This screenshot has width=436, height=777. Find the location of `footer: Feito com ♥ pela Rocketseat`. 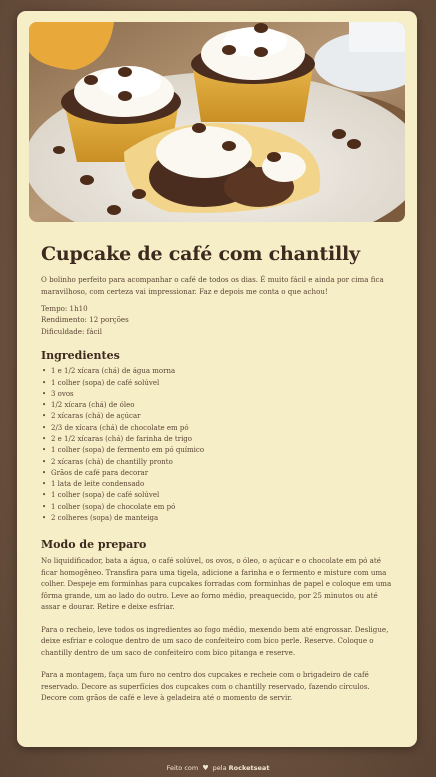

footer: Feito com ♥ pela Rocketseat is located at coordinates (218, 768).